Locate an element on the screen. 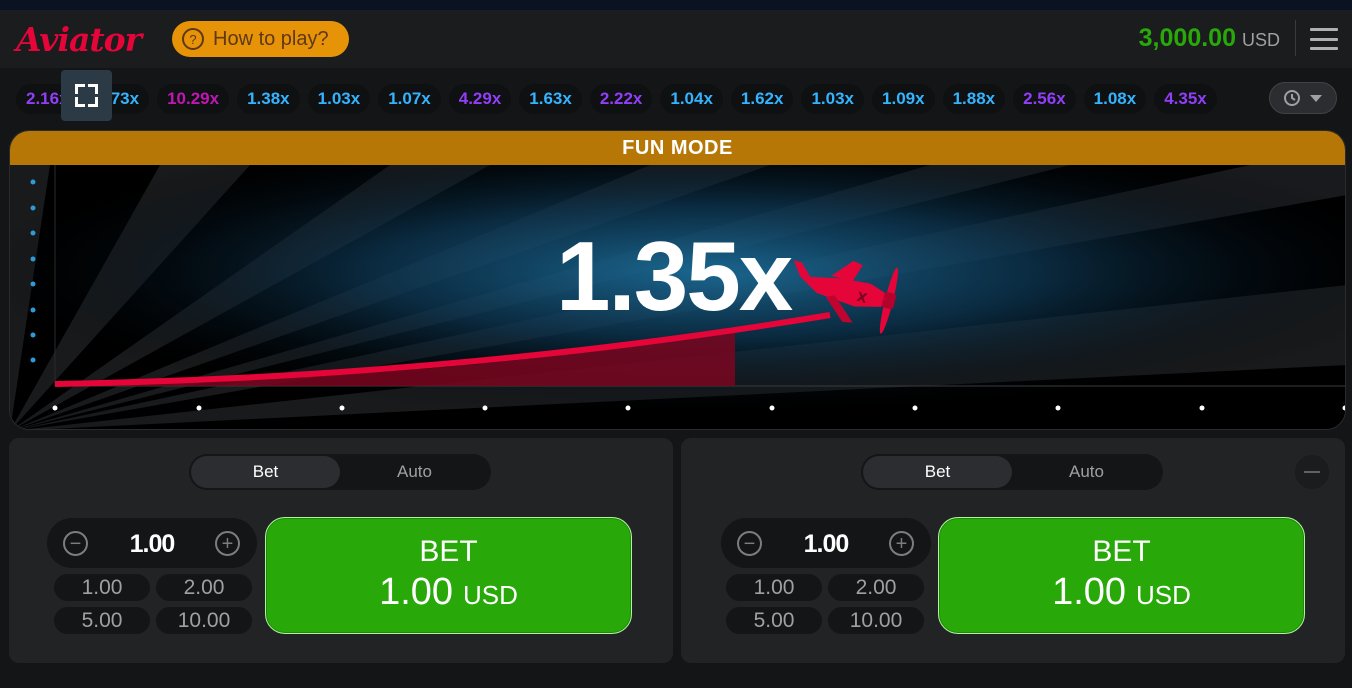  history-icon is located at coordinates (1292, 98).